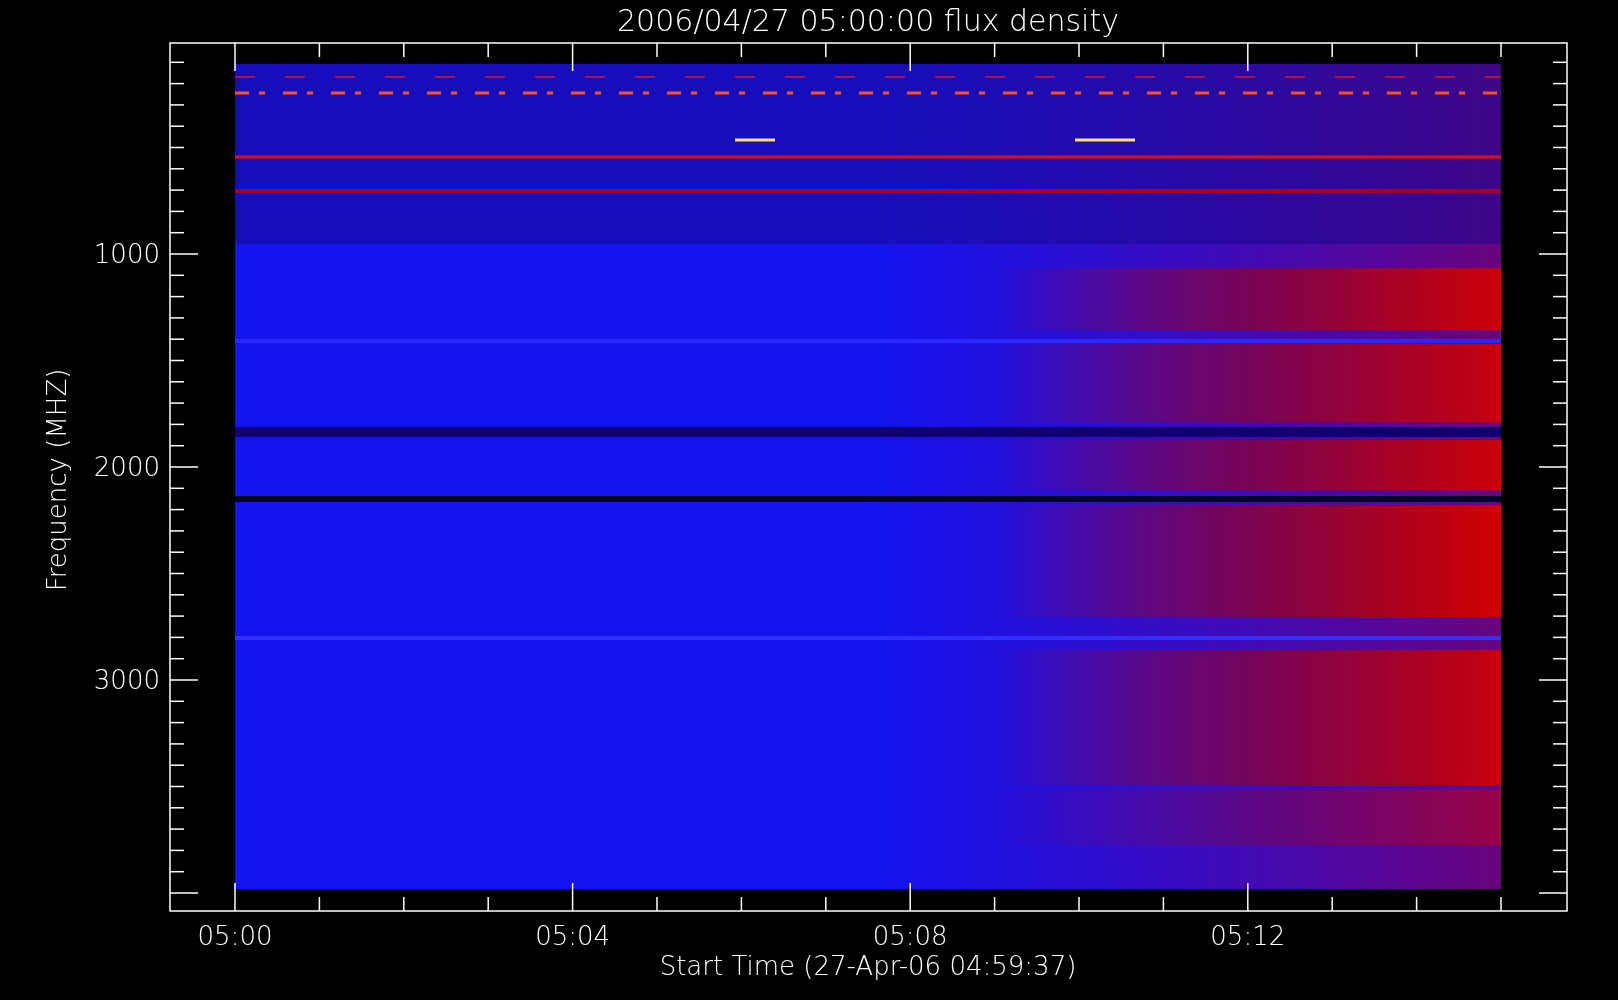 The height and width of the screenshot is (1000, 1618). I want to click on tick-label: 3000, so click(126, 680).